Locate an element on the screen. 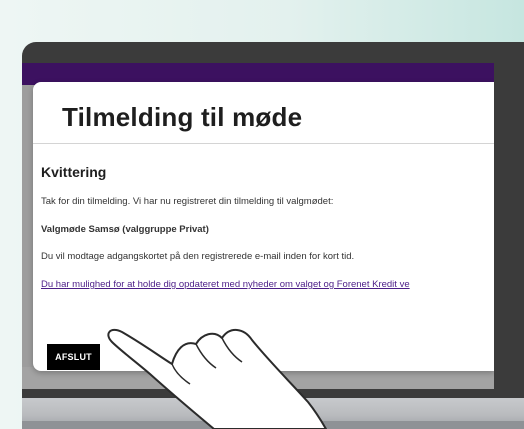  meeting-name: Valgmøde Samsø (valggruppe Privat) is located at coordinates (125, 229).